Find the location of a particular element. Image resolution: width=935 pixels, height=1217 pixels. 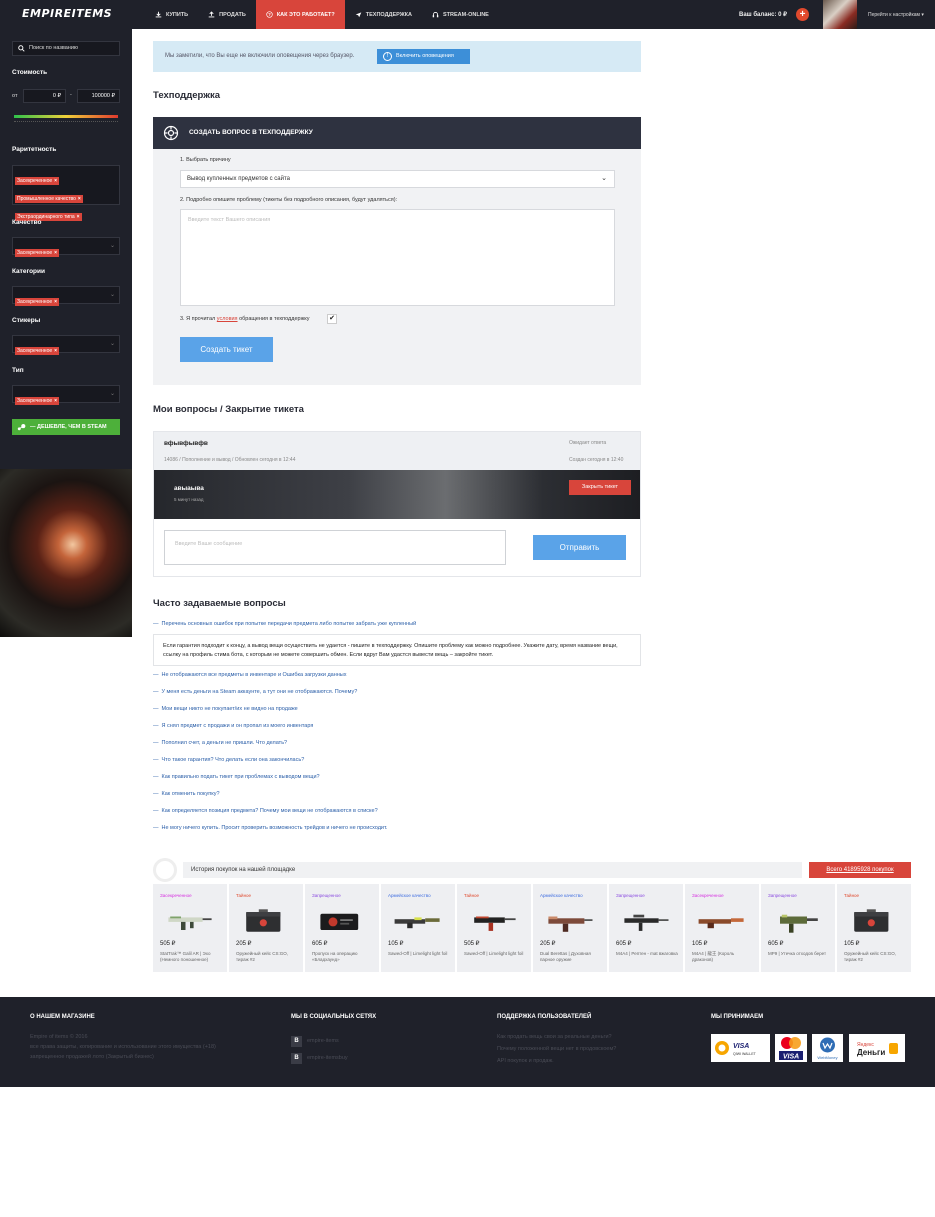

steam-cheaper-button: — дешевле, чем в Steam is located at coordinates (66, 427).